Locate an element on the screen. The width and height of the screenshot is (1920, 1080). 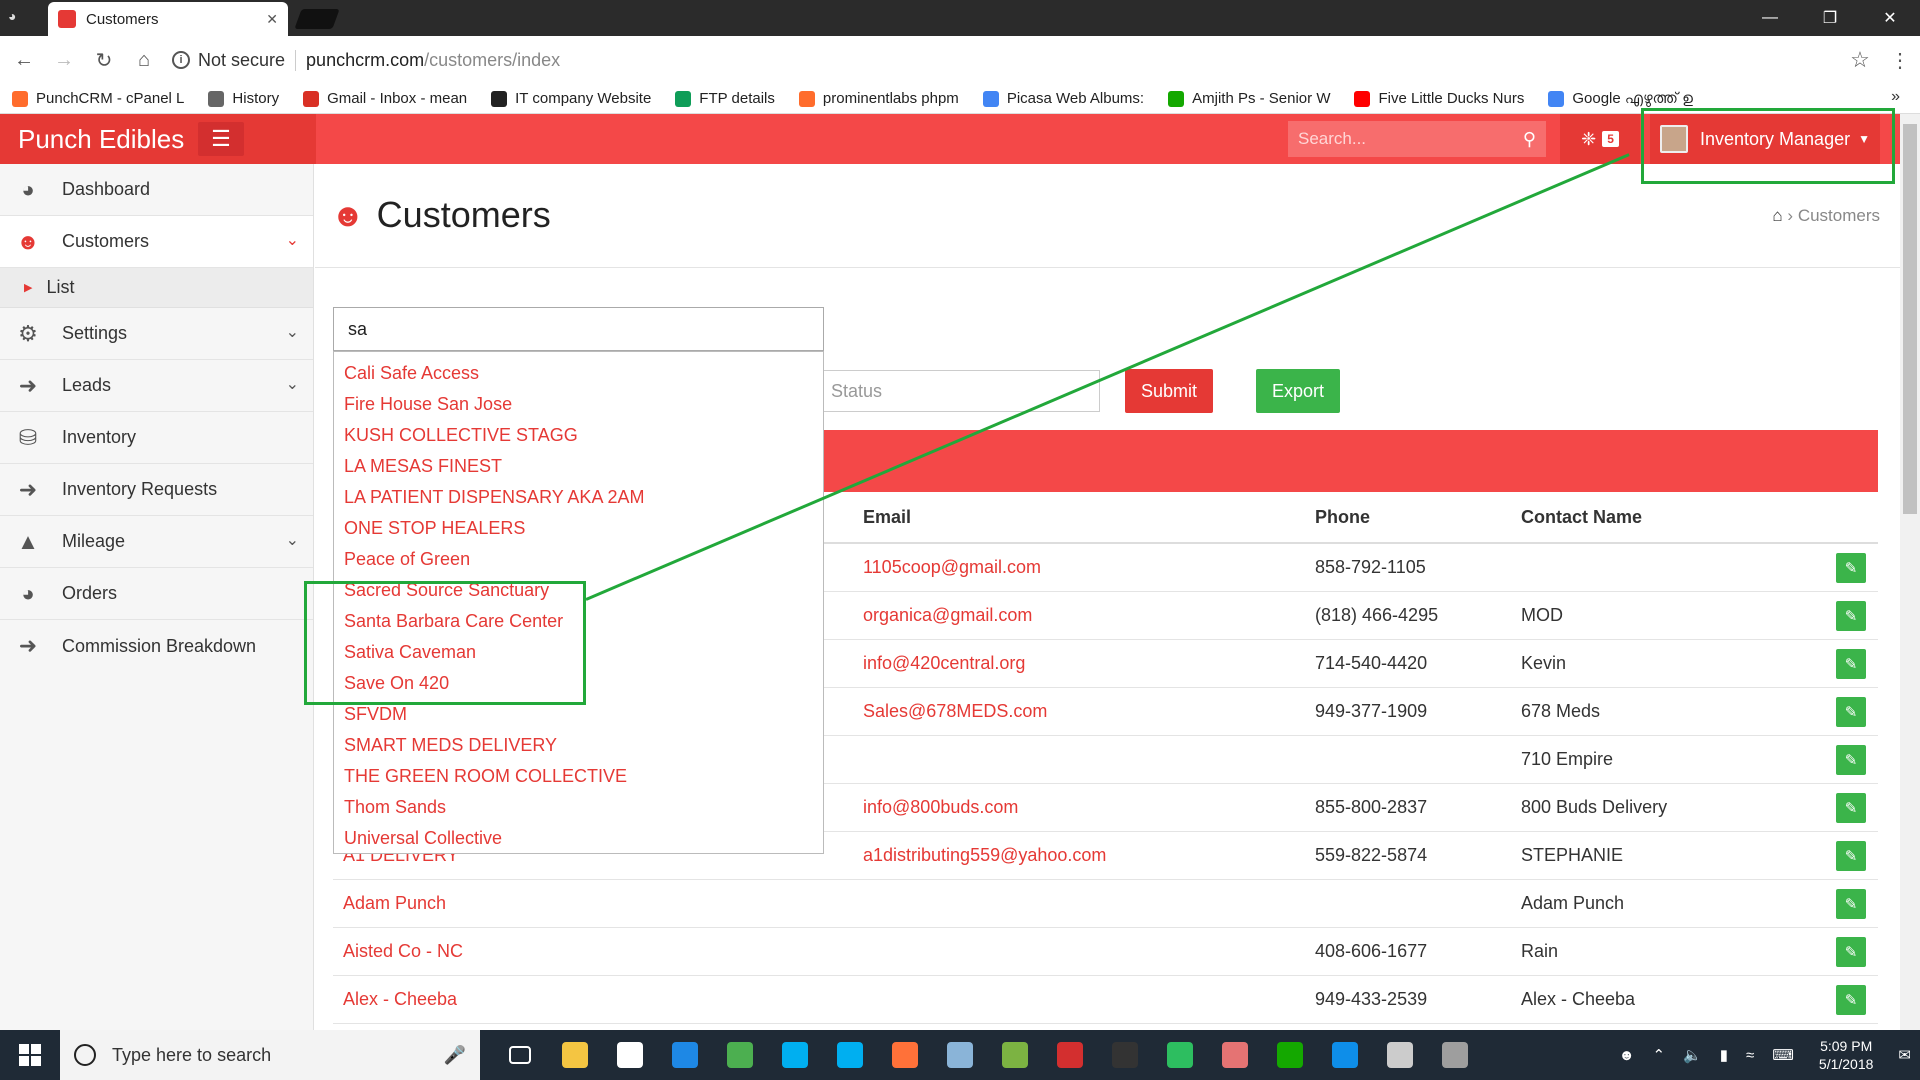
bookmarks-overflow-icon: » is located at coordinates (1895, 97).